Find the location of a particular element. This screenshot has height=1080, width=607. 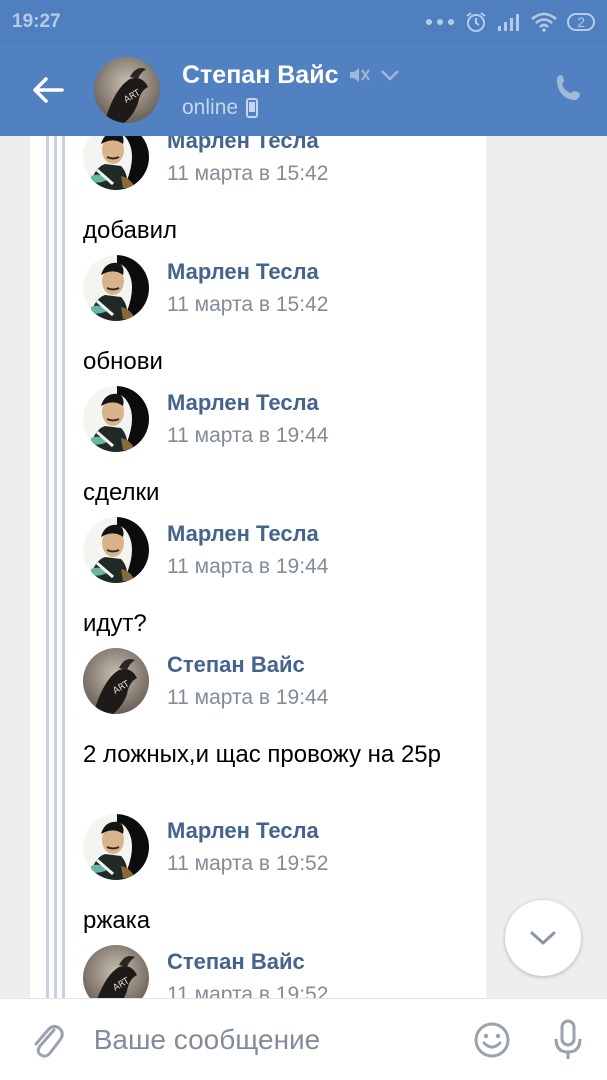

message-text: ржака is located at coordinates (117, 920).